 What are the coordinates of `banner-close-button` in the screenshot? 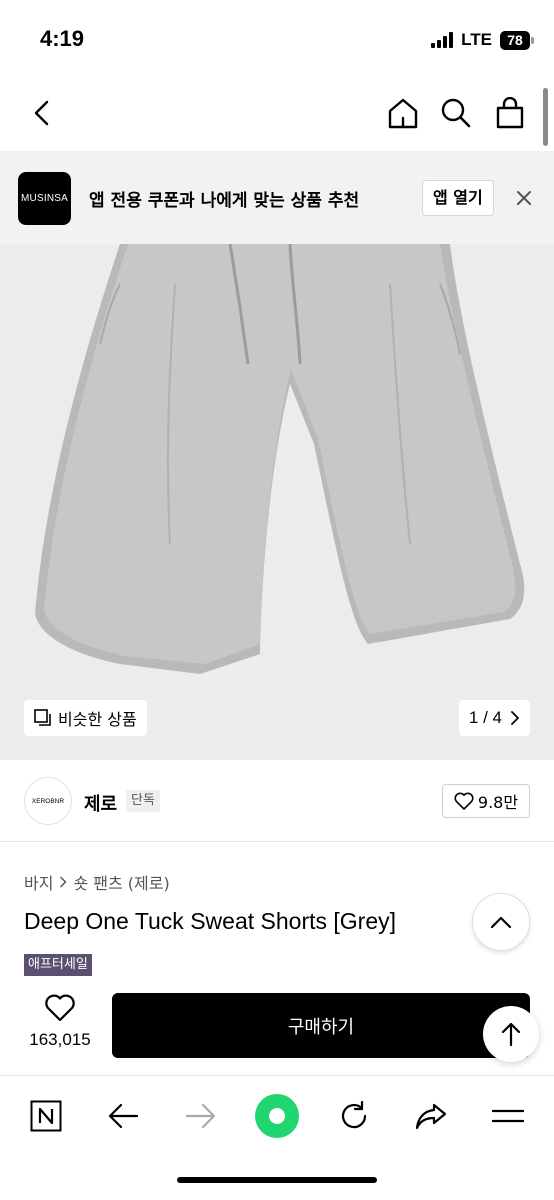 It's located at (524, 200).